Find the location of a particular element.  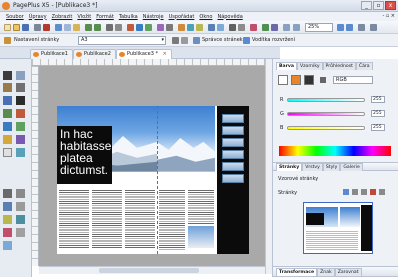

photo-small is located at coordinates (201, 237).